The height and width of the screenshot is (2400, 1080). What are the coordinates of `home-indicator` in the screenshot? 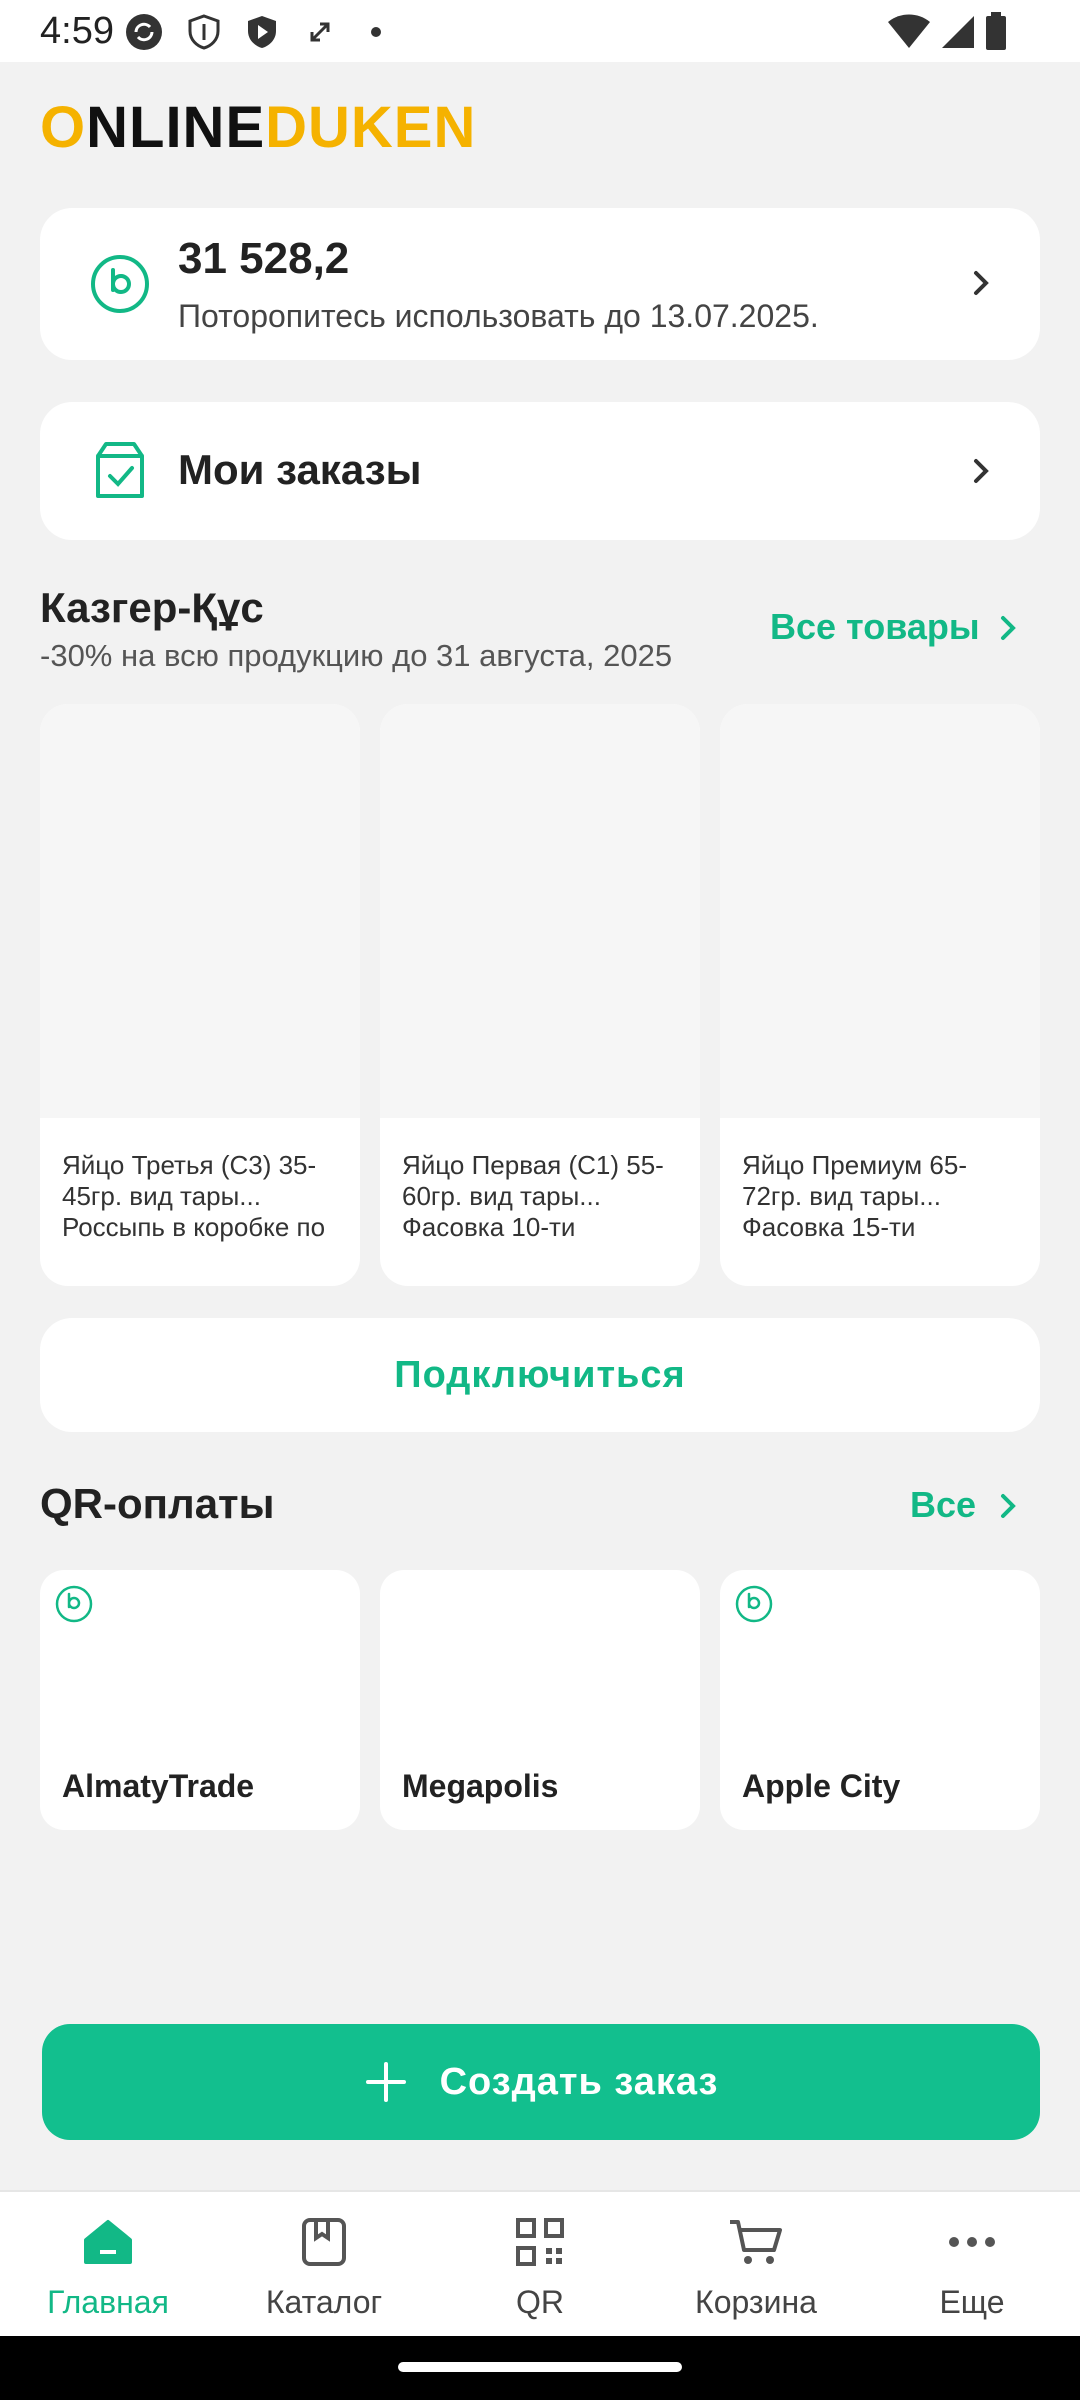 It's located at (540, 2367).